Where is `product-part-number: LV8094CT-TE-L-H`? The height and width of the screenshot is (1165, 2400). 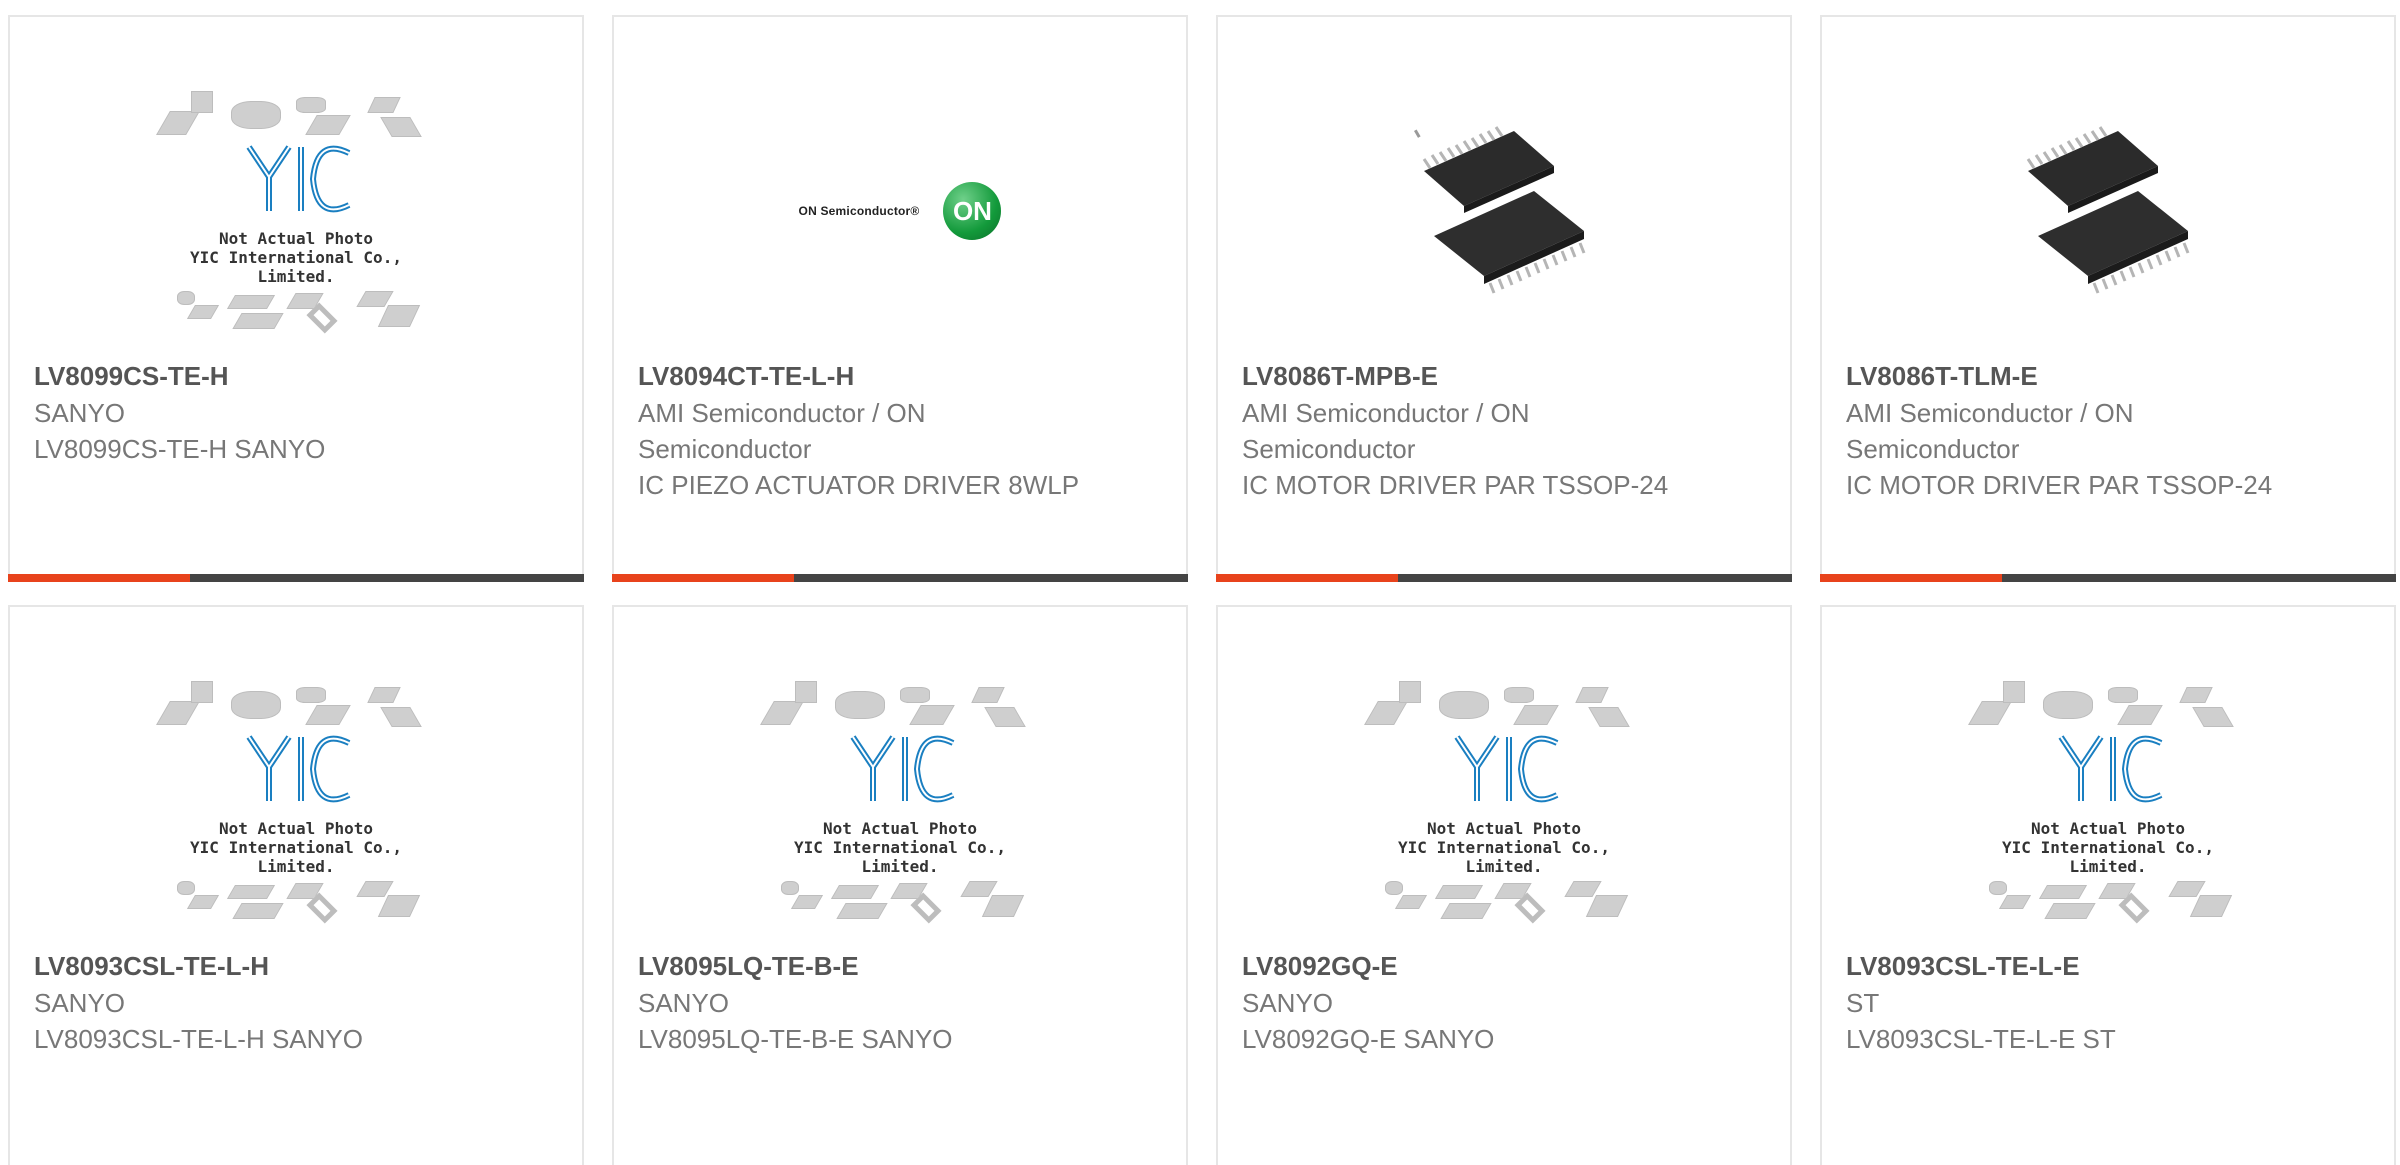
product-part-number: LV8094CT-TE-L-H is located at coordinates (900, 376).